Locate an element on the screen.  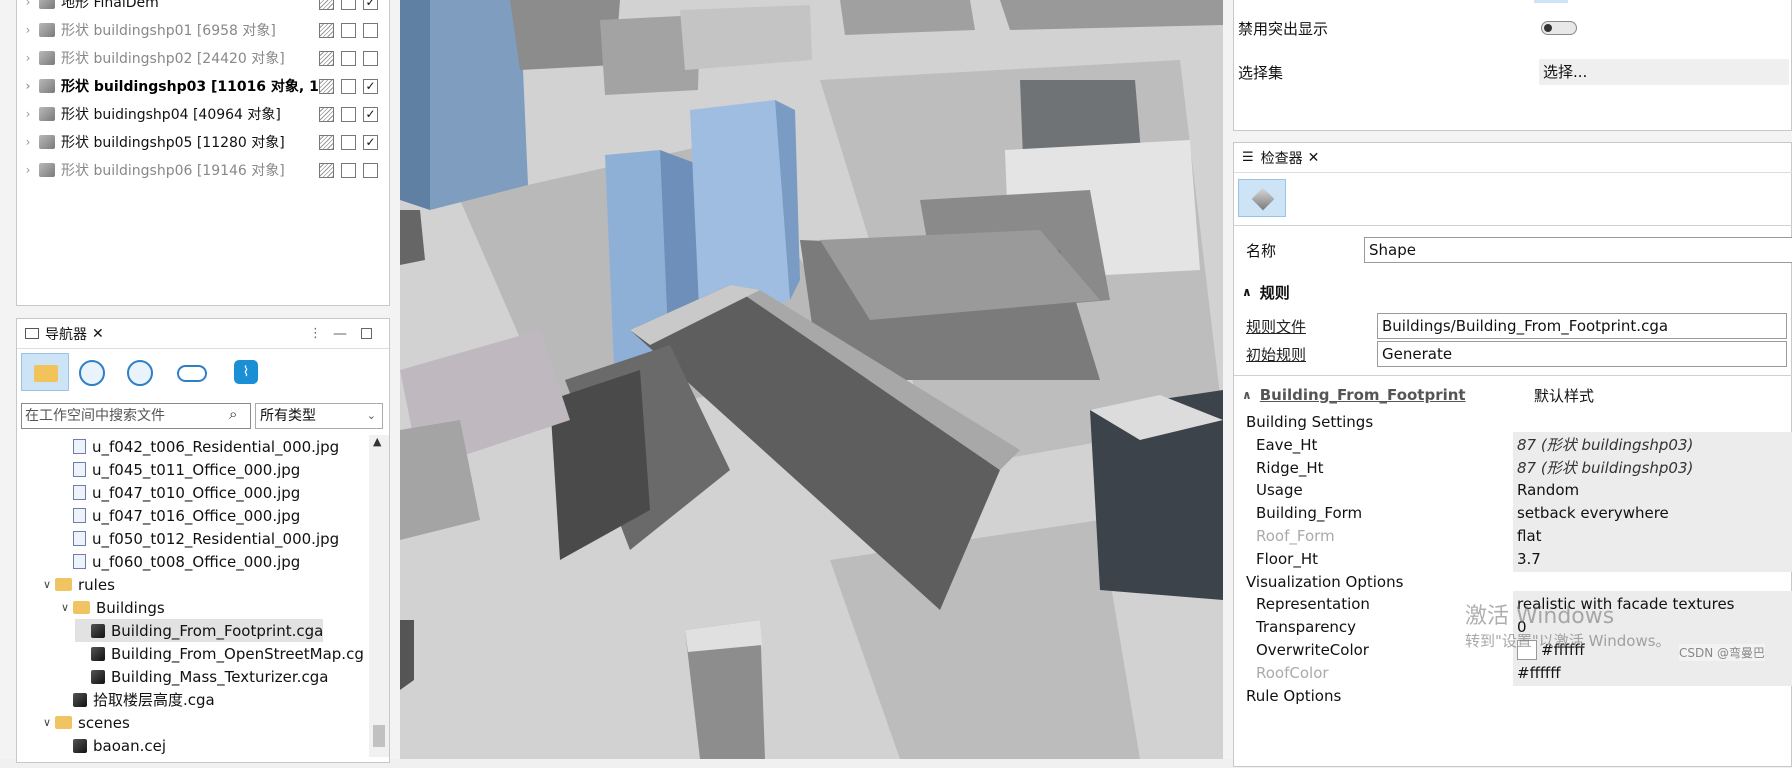
hidden-top-toggle is located at coordinates (1551, 1).